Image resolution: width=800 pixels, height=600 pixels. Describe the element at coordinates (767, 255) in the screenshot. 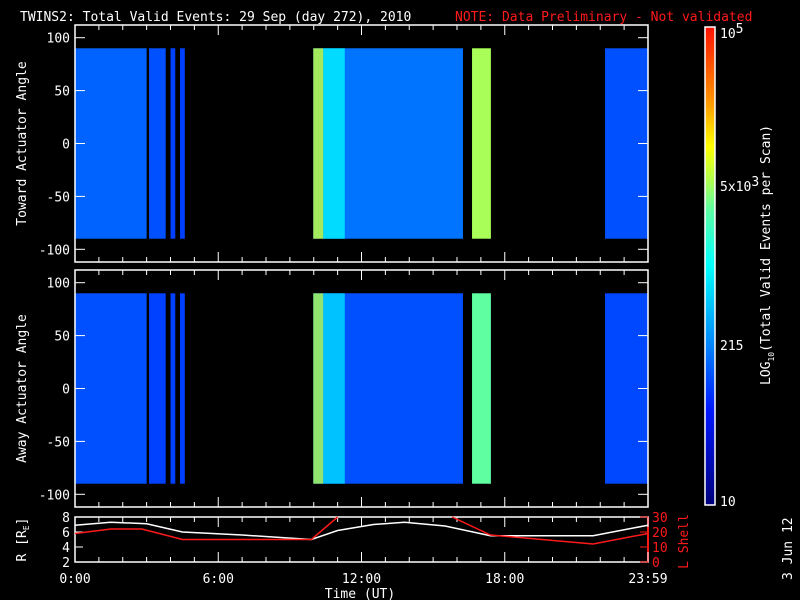

I see `colorbar-label: LOG10(Total Valid Events per Scan)` at that location.